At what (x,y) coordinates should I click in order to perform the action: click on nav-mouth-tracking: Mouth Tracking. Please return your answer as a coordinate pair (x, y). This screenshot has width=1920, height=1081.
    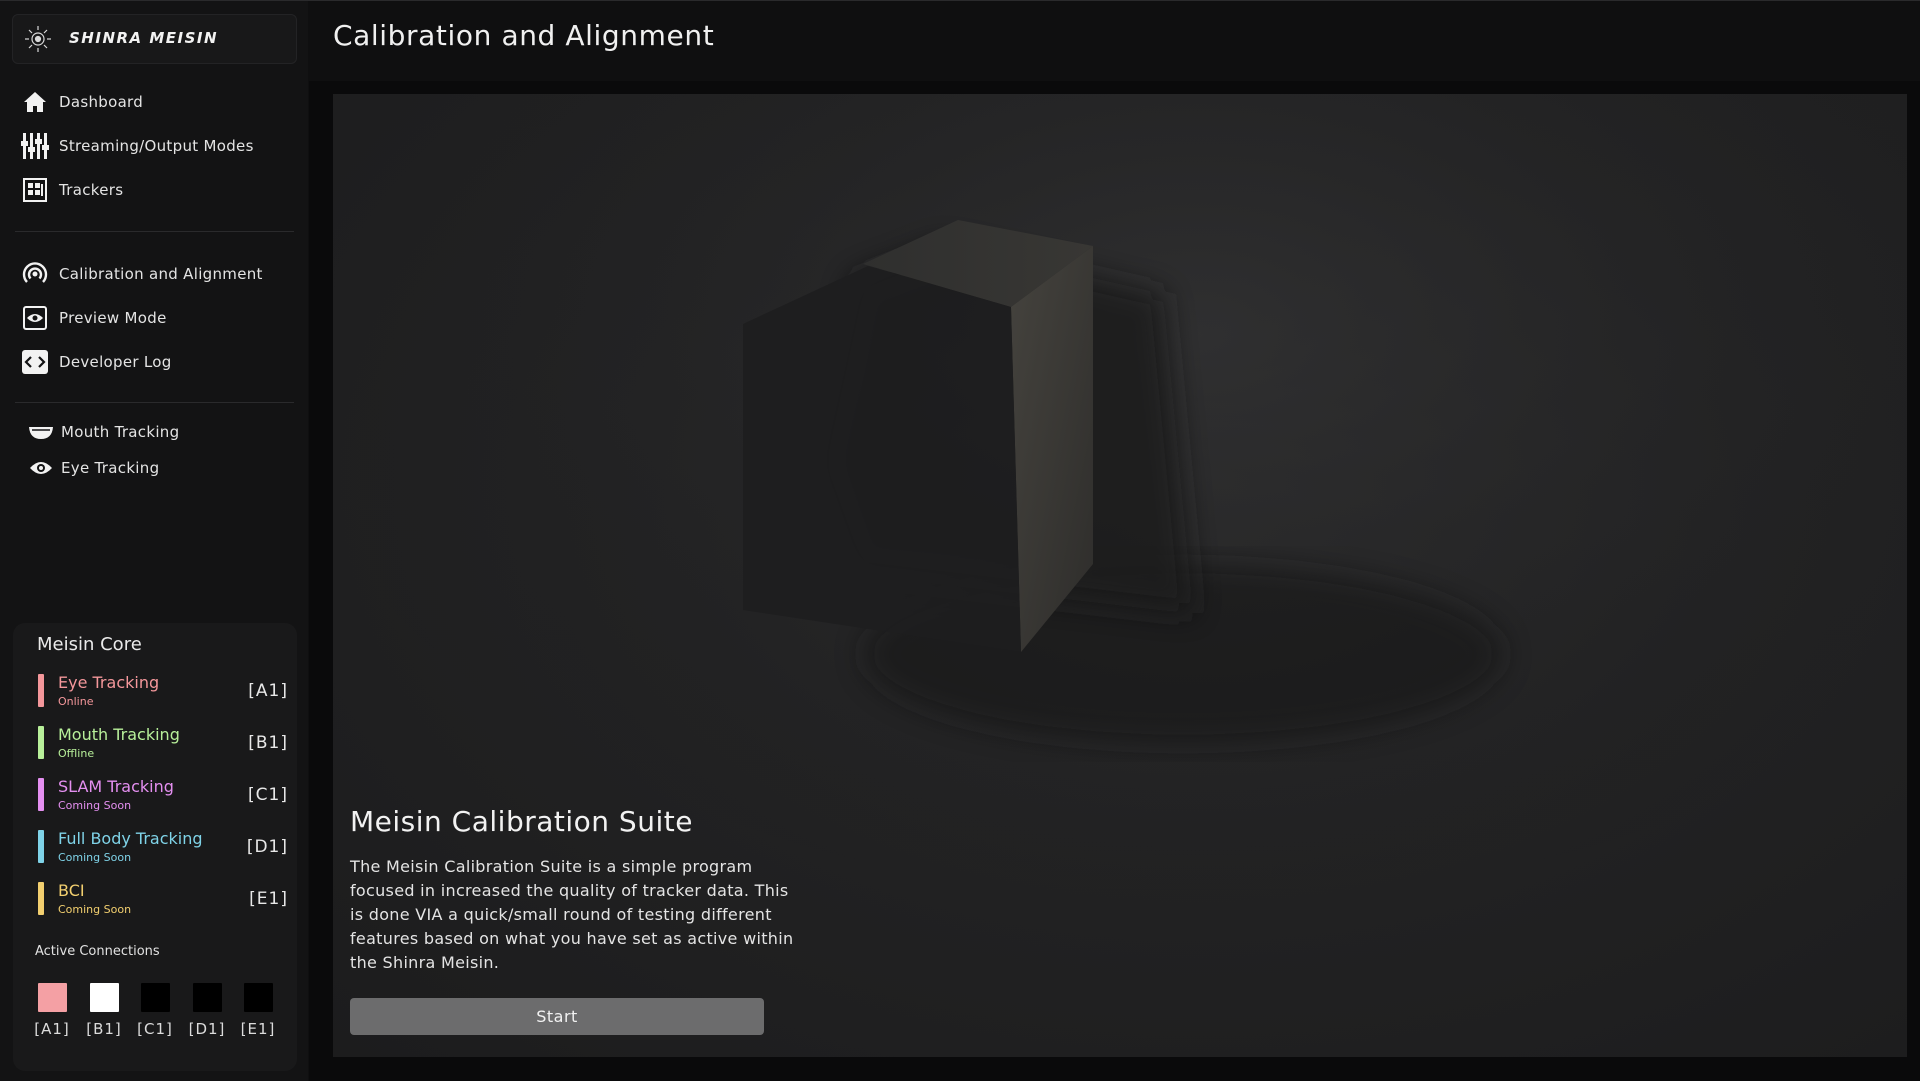
    Looking at the image, I should click on (103, 432).